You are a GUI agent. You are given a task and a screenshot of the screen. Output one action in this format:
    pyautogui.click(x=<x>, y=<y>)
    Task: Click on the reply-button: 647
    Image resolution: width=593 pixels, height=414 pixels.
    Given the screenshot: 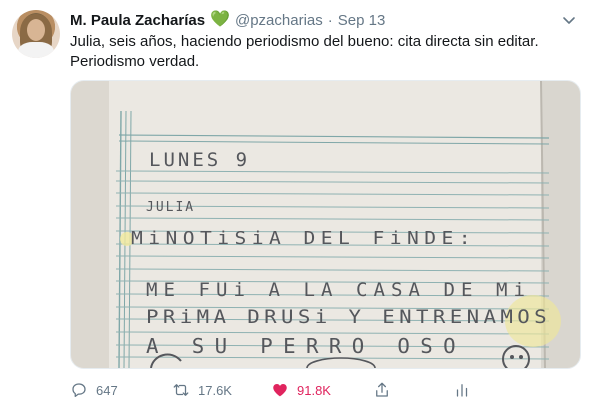 What is the action you would take?
    pyautogui.click(x=120, y=390)
    